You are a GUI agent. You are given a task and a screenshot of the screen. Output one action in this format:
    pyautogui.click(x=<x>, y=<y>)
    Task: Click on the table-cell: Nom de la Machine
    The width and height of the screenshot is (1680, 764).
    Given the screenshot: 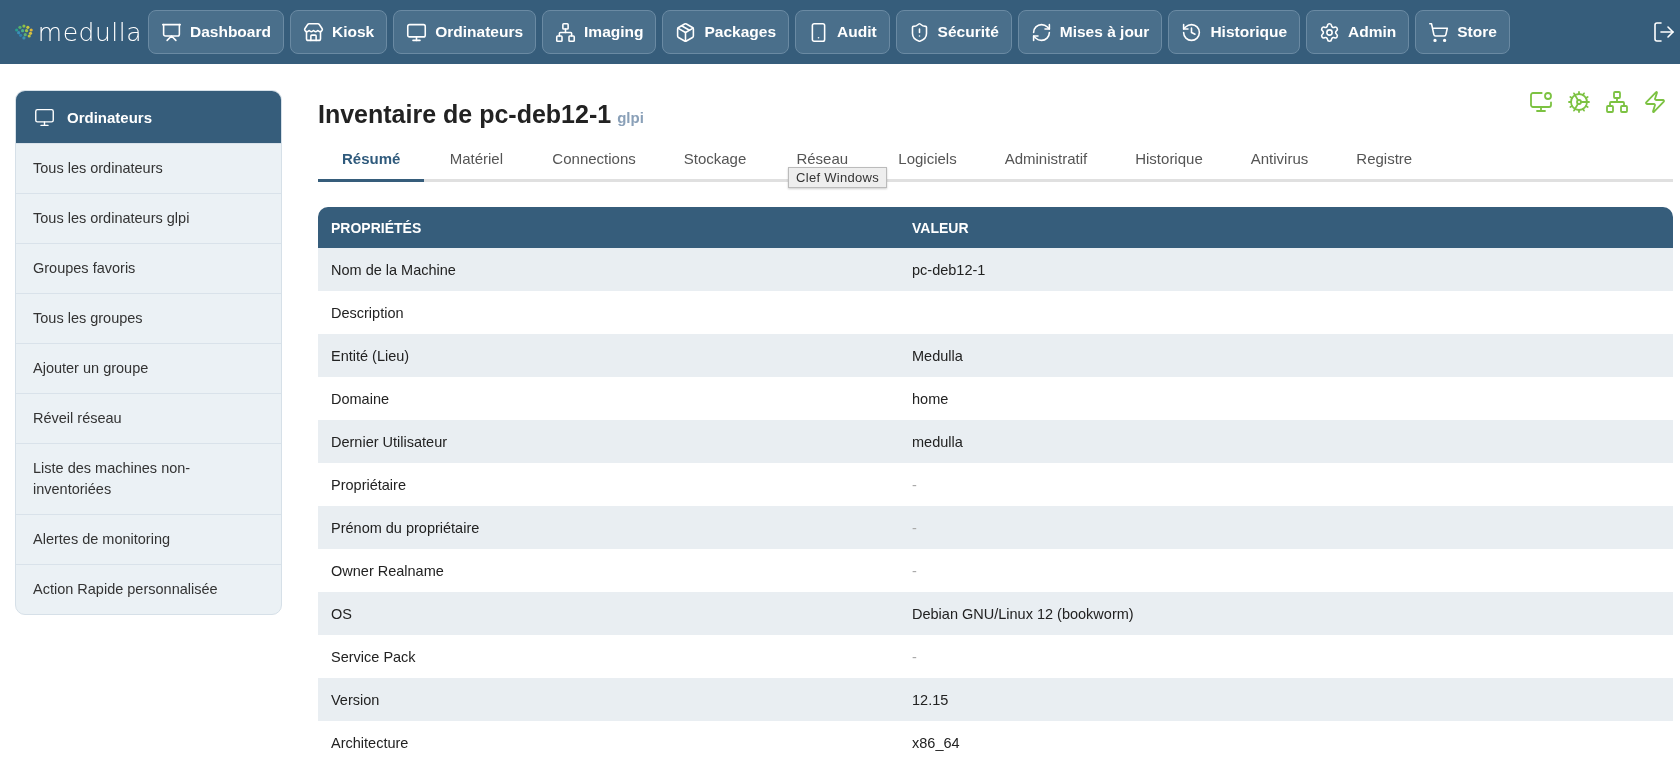 What is the action you would take?
    pyautogui.click(x=608, y=269)
    